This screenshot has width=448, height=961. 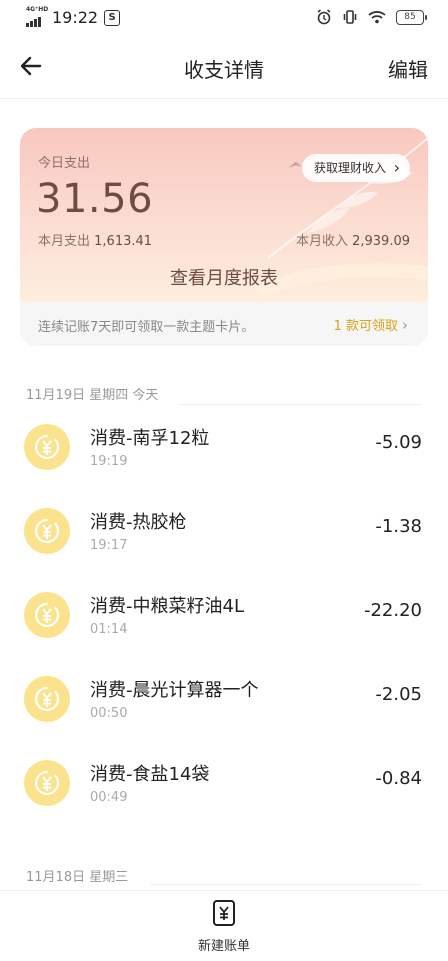 What do you see at coordinates (37, 16) in the screenshot?
I see `signal-icon: 4G⁺HD` at bounding box center [37, 16].